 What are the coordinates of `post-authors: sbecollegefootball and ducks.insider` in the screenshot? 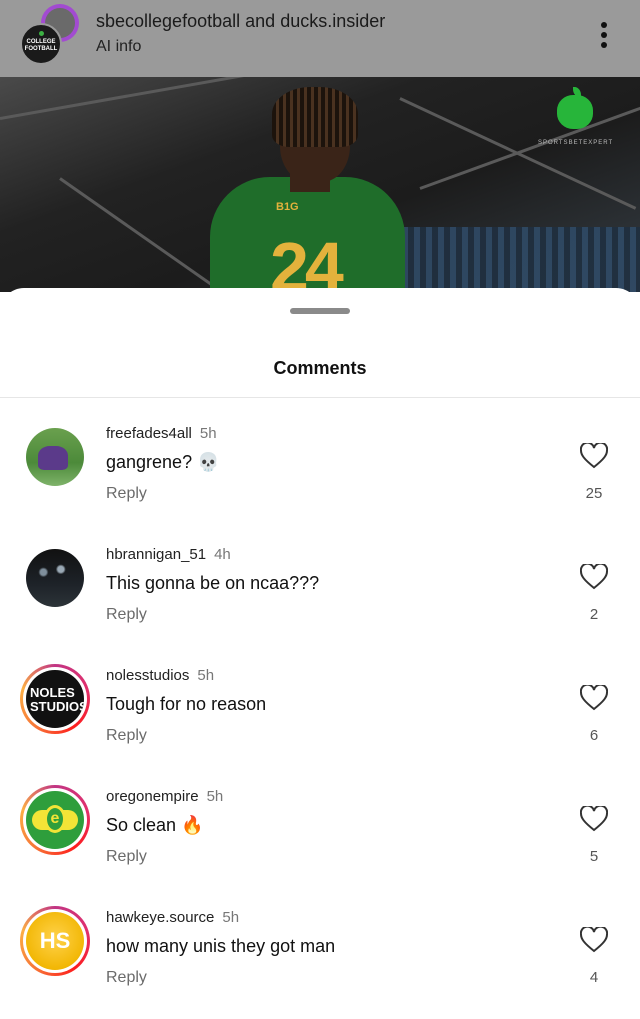 It's located at (240, 21).